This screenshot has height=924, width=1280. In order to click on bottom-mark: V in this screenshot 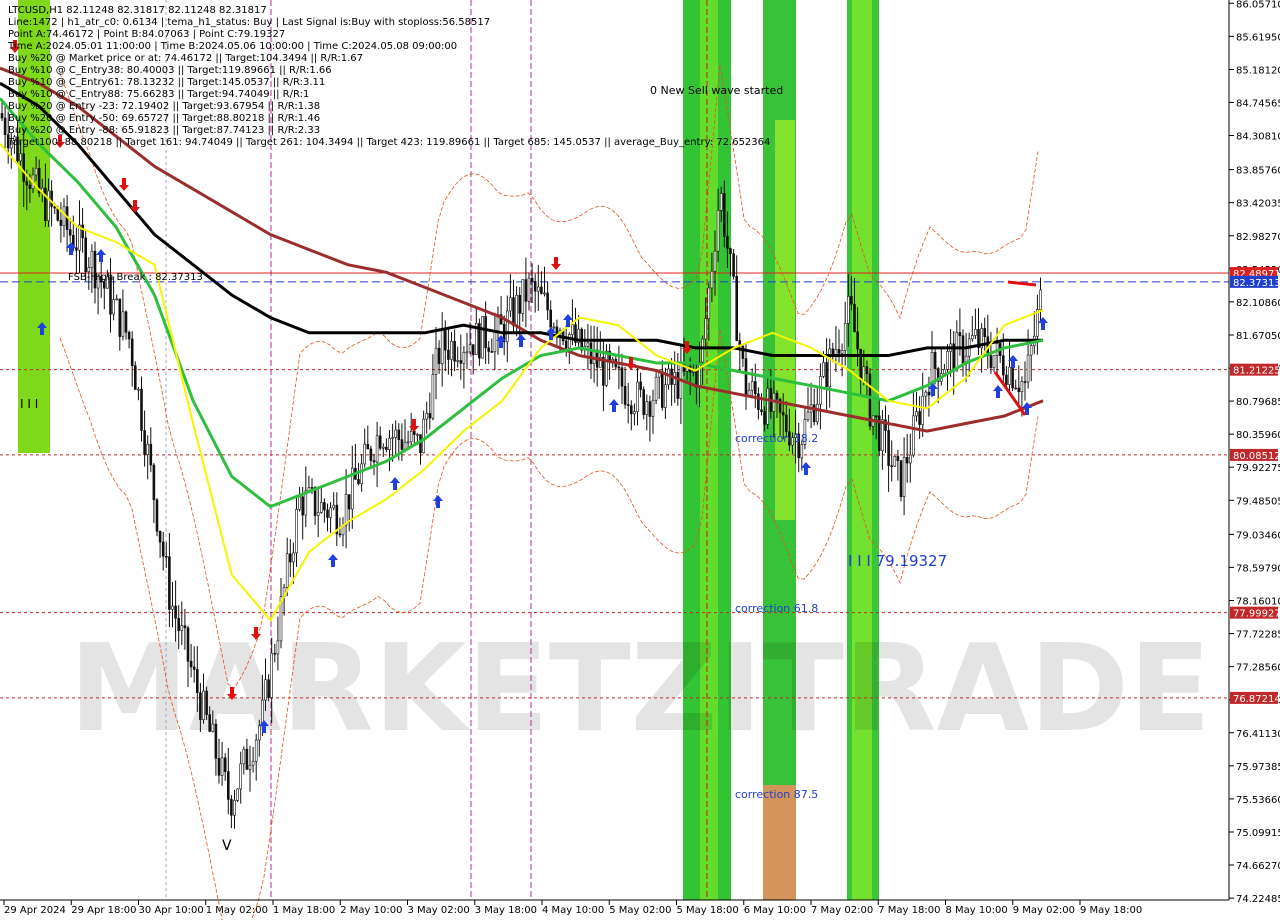, I will do `click(227, 846)`.